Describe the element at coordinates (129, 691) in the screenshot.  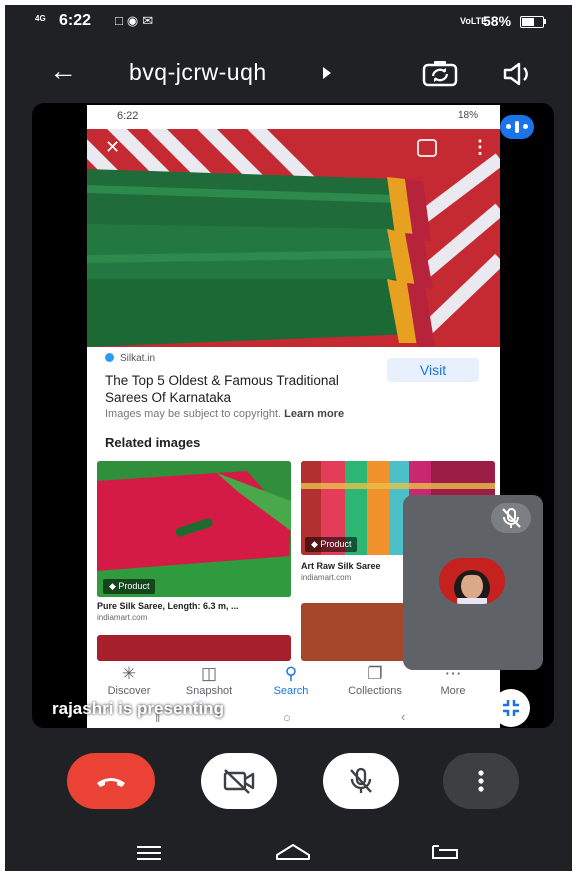
I see `nav-label: Discover` at that location.